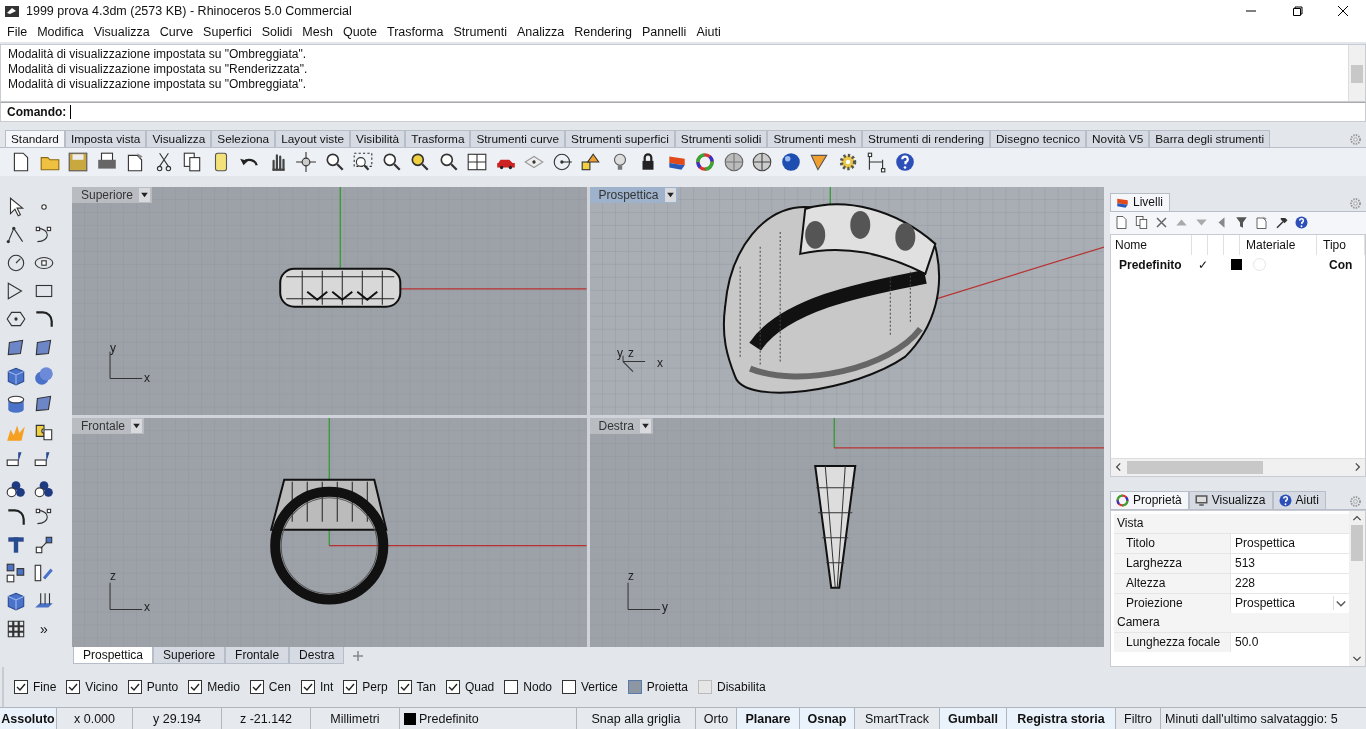 This screenshot has width=1366, height=729. What do you see at coordinates (1118, 138) in the screenshot?
I see `toolbar-tab: Novità V5` at bounding box center [1118, 138].